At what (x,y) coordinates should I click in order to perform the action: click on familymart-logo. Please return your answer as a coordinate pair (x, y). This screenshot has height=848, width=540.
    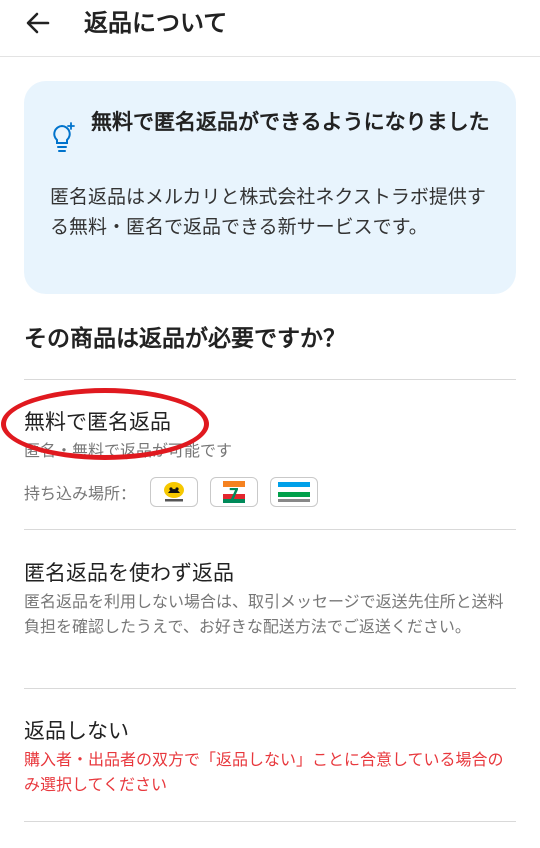
    Looking at the image, I should click on (294, 492).